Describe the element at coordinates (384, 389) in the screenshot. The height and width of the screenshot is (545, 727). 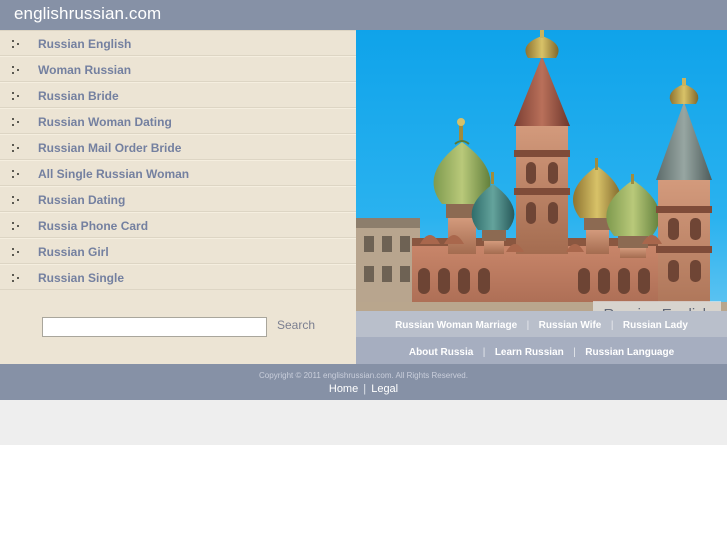
I see `footer-link-legal: Legal` at that location.